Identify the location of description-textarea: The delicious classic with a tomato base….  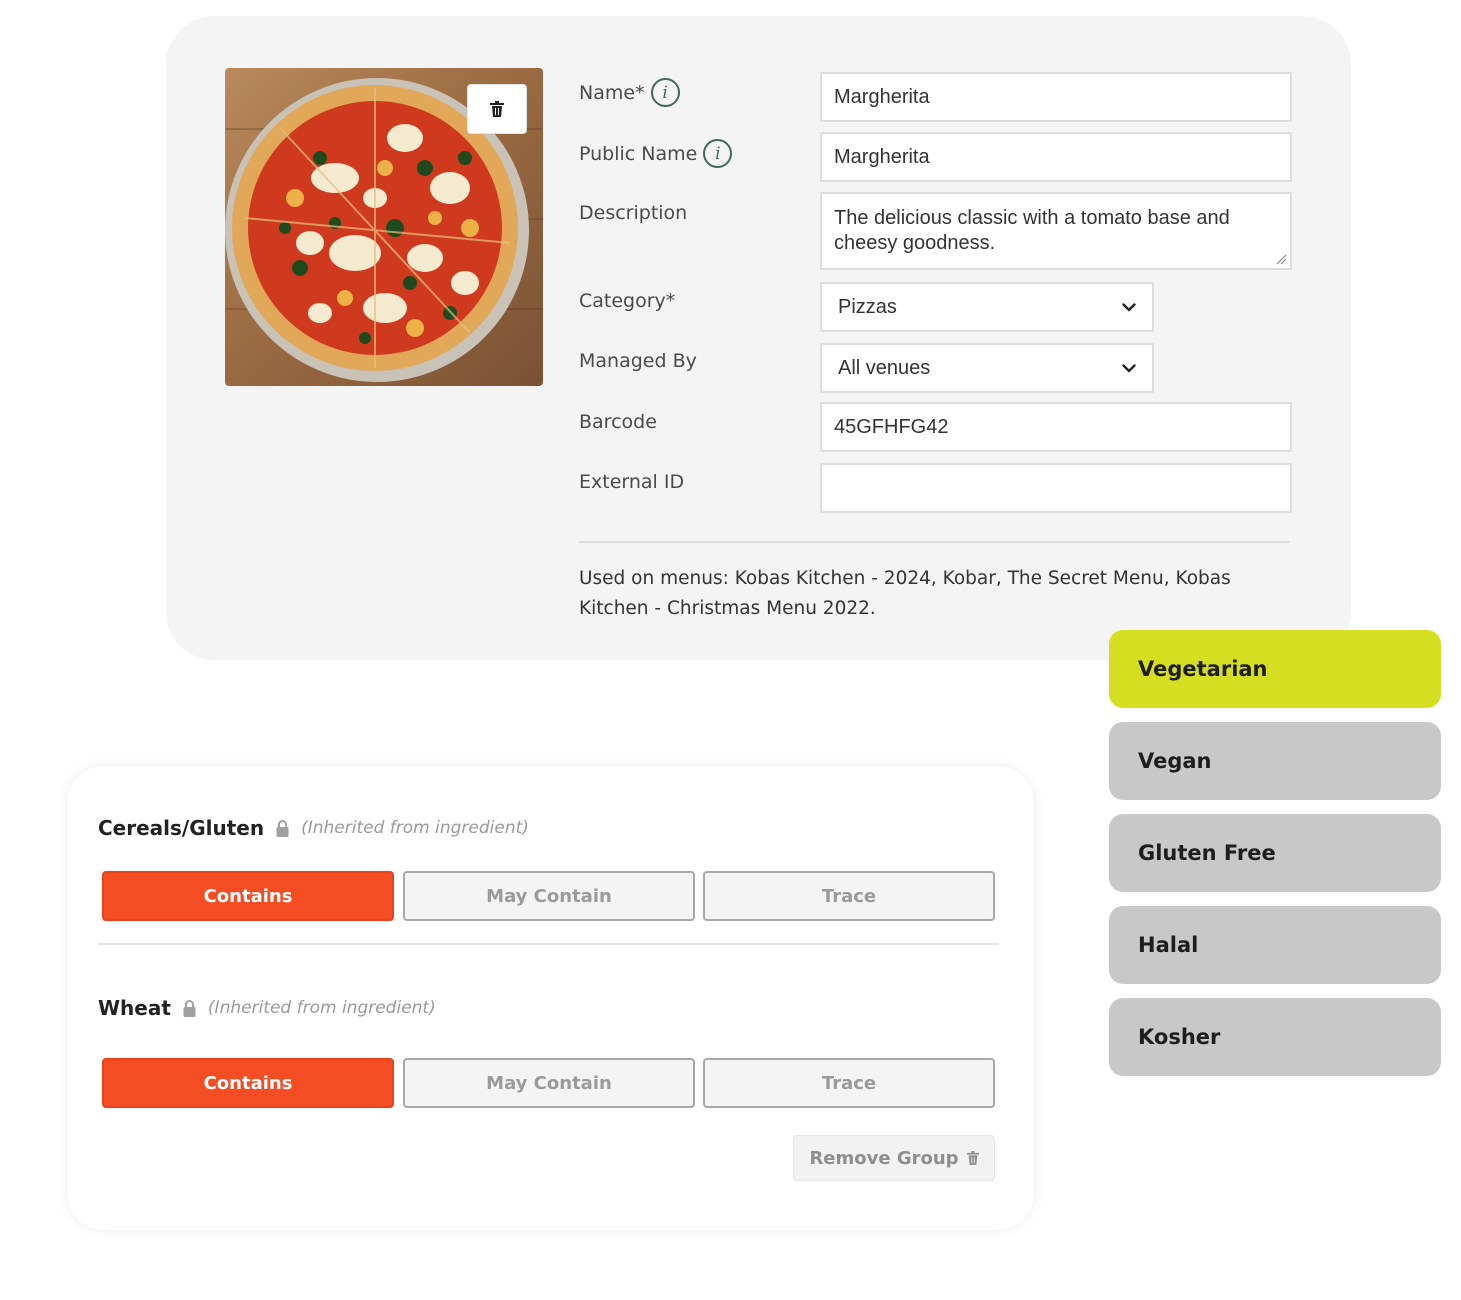
(1056, 231).